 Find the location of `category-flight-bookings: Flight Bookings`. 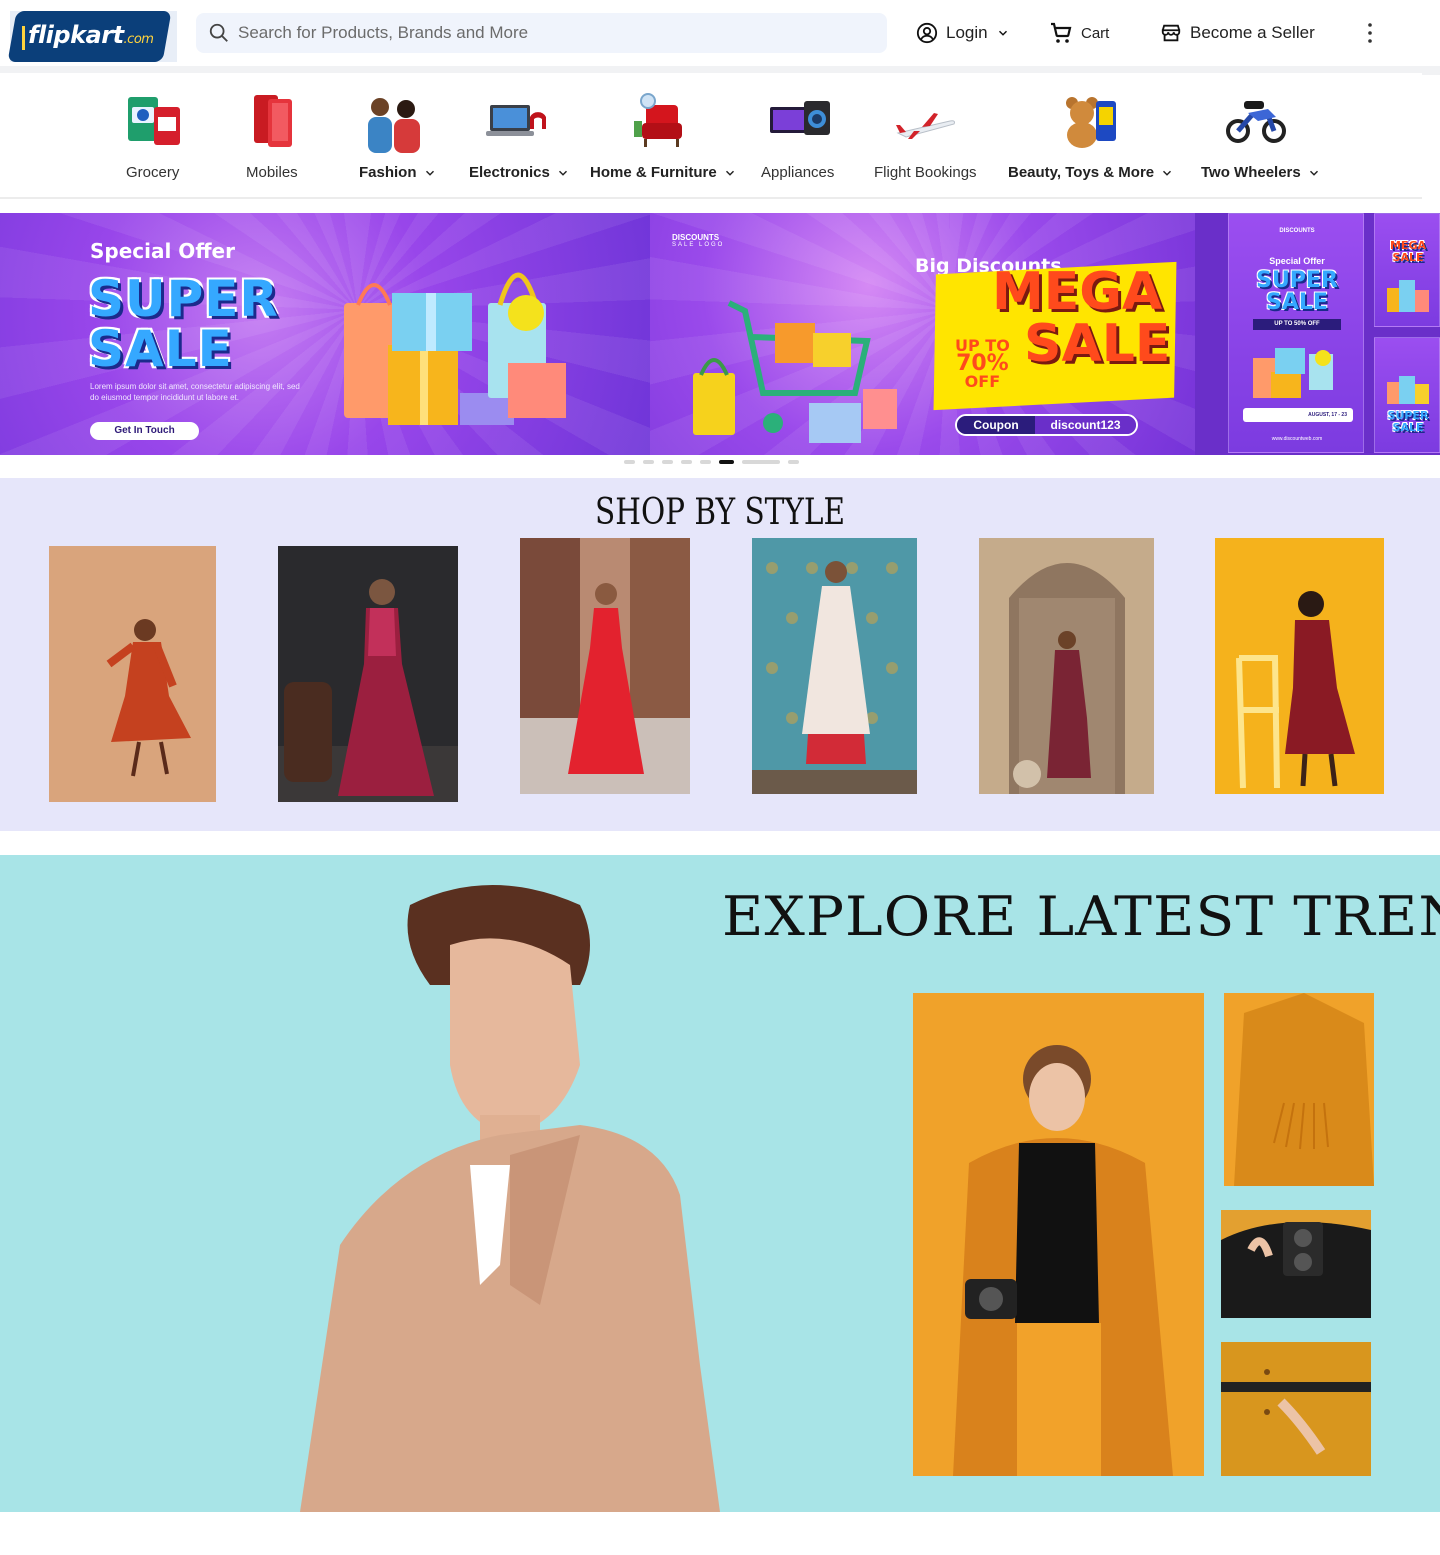

category-flight-bookings: Flight Bookings is located at coordinates (927, 136).